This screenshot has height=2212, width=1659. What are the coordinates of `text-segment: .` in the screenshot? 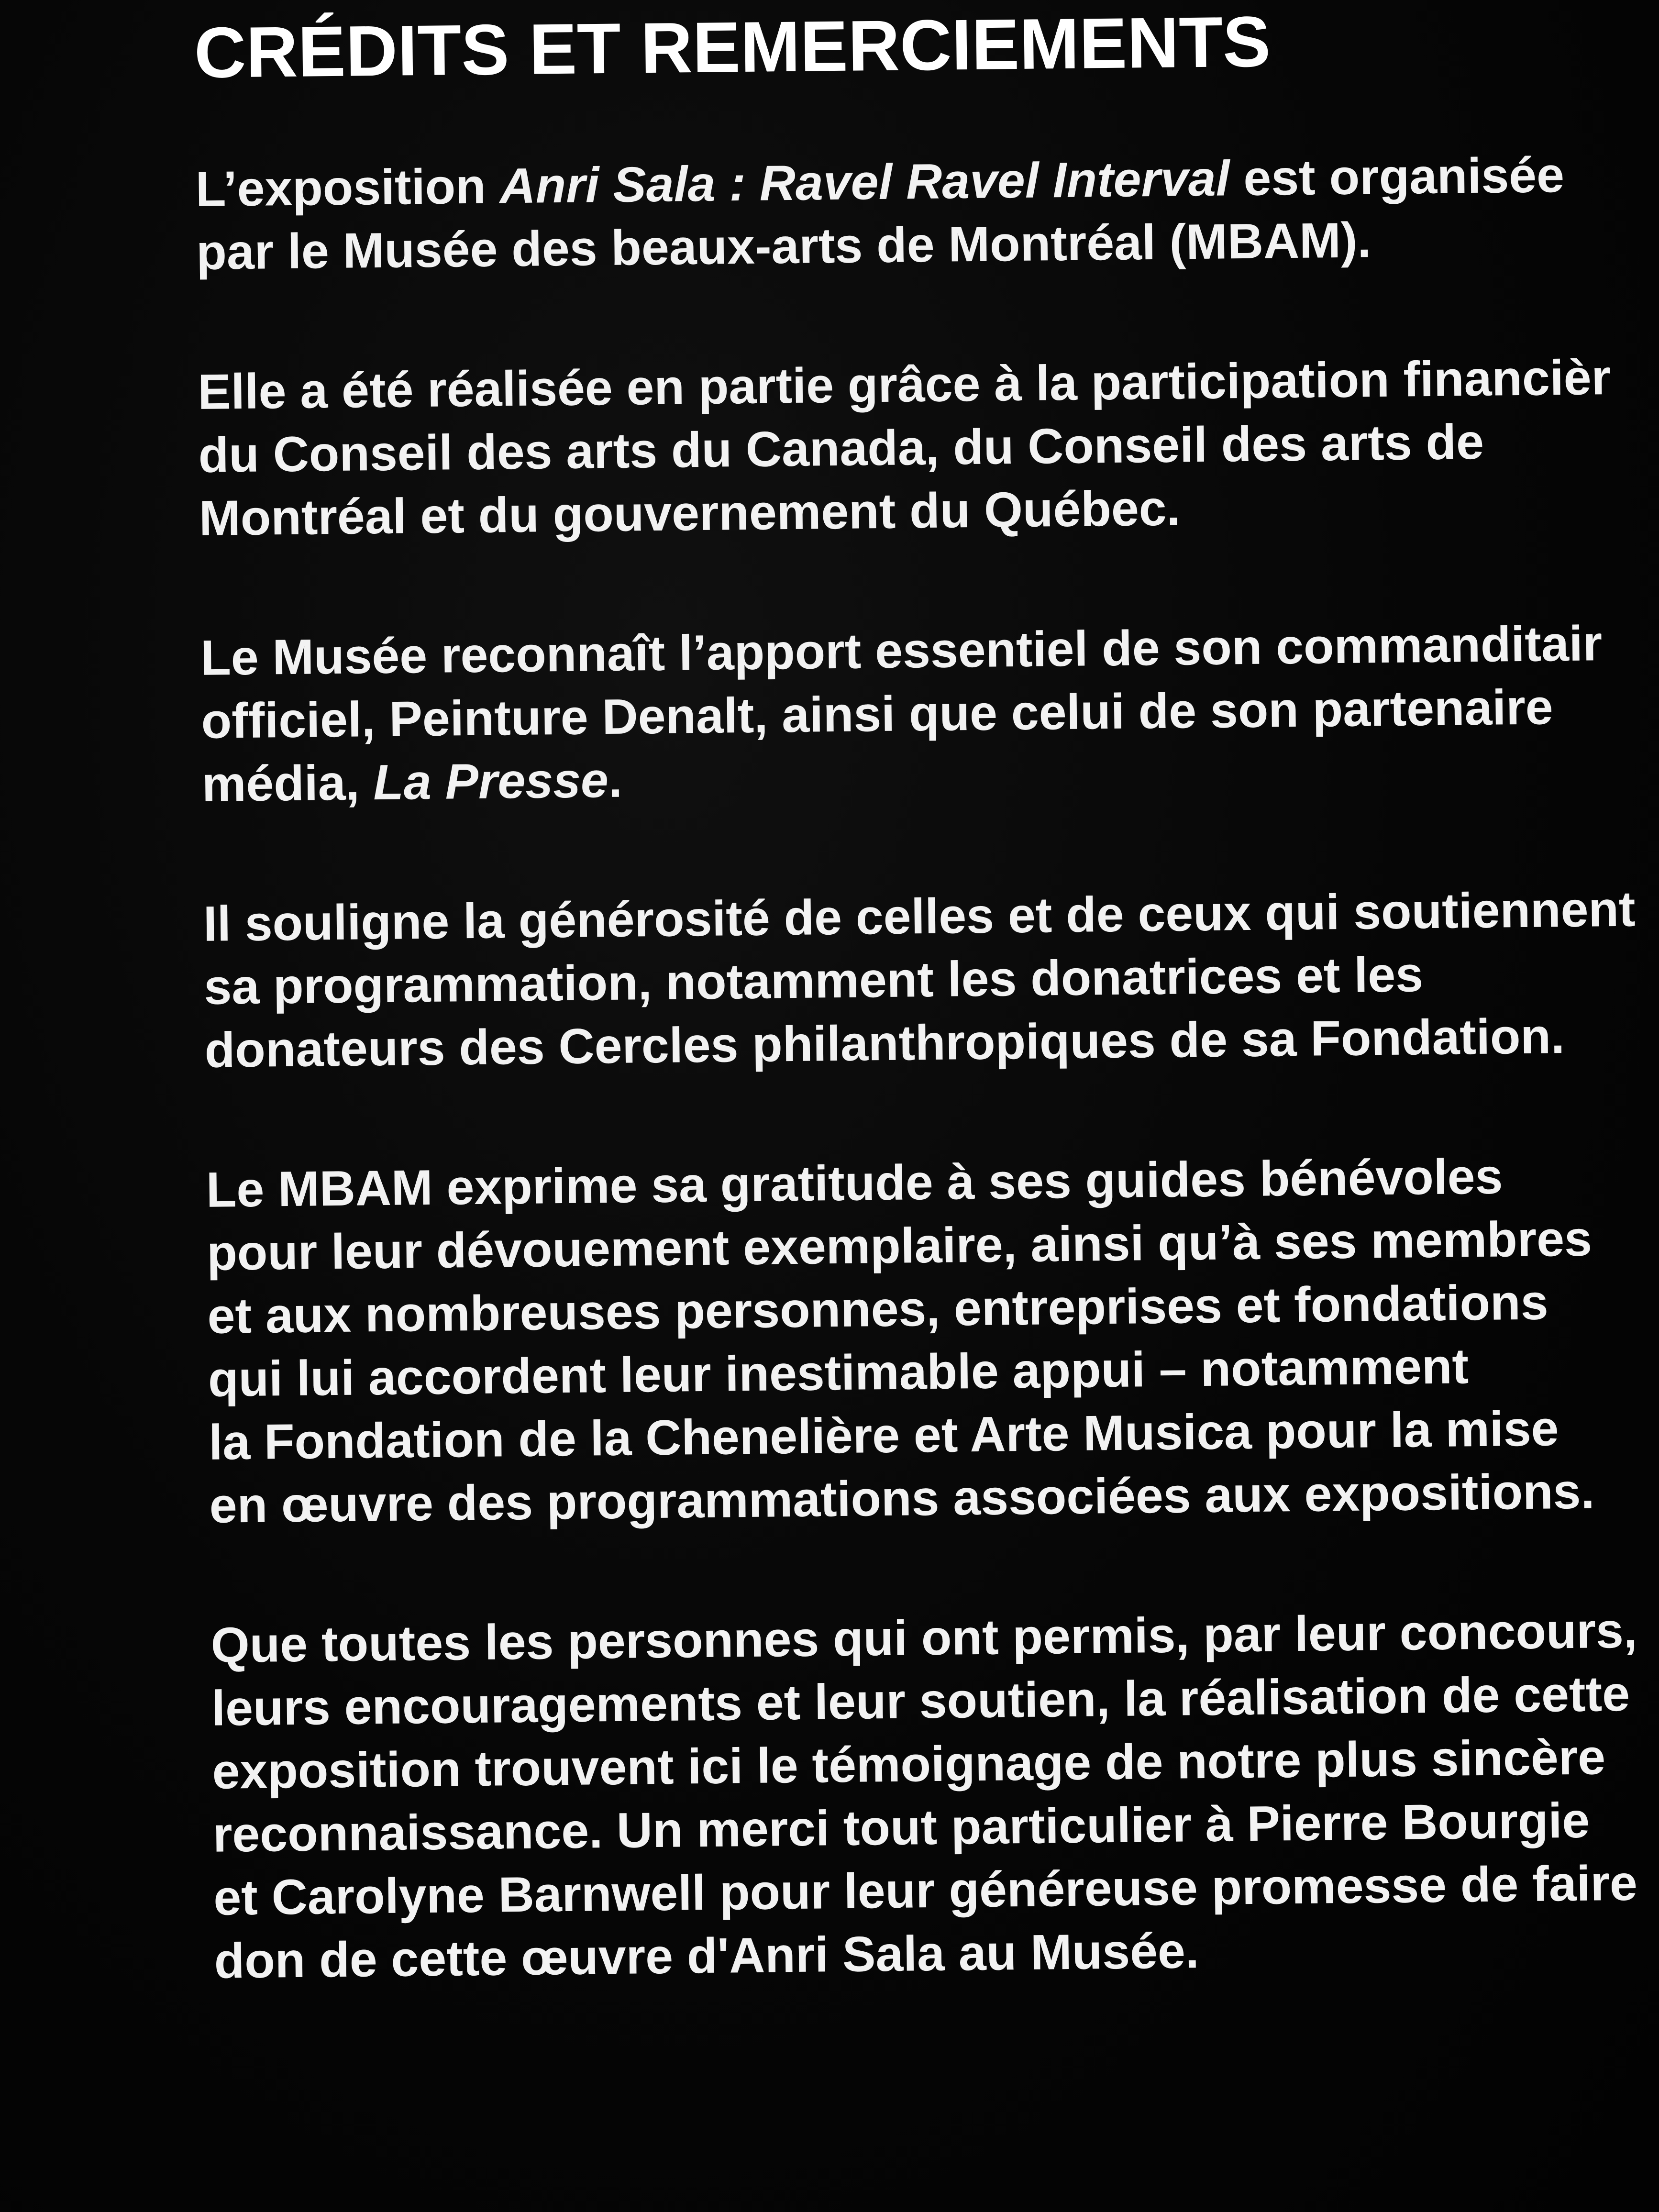 It's located at (615, 780).